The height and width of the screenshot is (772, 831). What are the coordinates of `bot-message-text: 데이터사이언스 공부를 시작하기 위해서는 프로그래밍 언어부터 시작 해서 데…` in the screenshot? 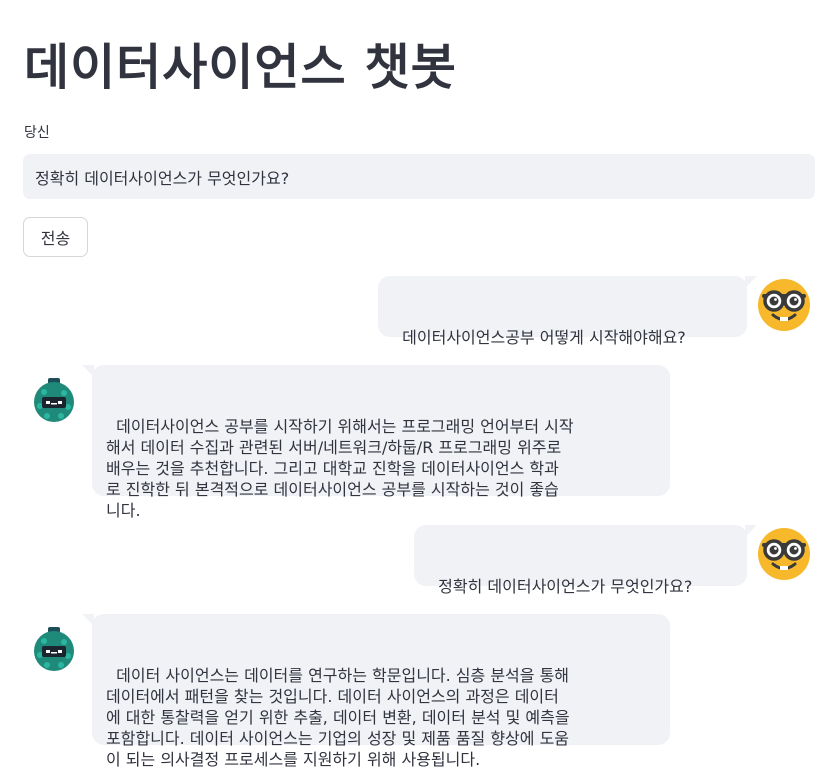 It's located at (340, 468).